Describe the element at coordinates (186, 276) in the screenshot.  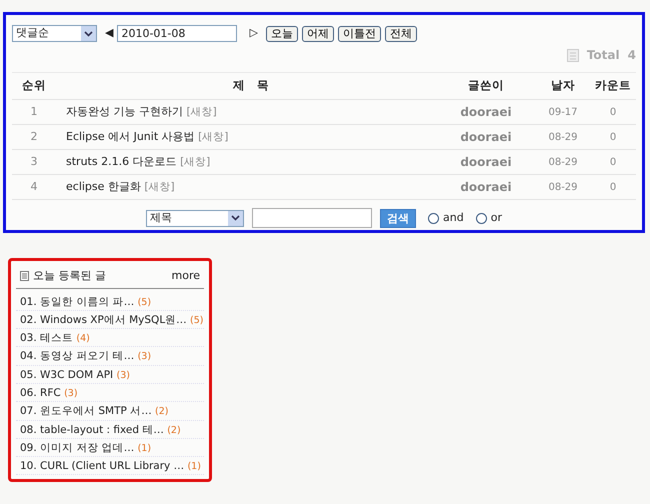
I see `more-link: more` at that location.